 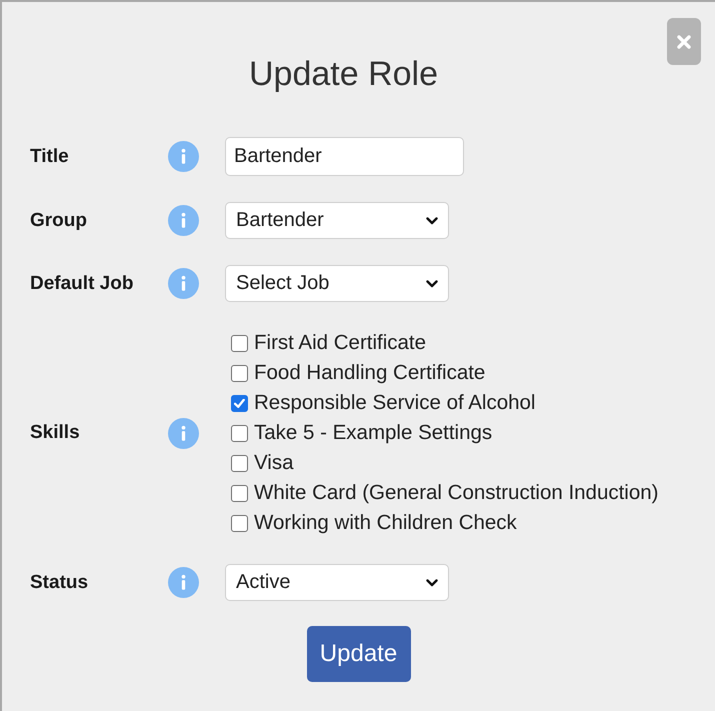 What do you see at coordinates (343, 74) in the screenshot?
I see `dialog-title: Update Role` at bounding box center [343, 74].